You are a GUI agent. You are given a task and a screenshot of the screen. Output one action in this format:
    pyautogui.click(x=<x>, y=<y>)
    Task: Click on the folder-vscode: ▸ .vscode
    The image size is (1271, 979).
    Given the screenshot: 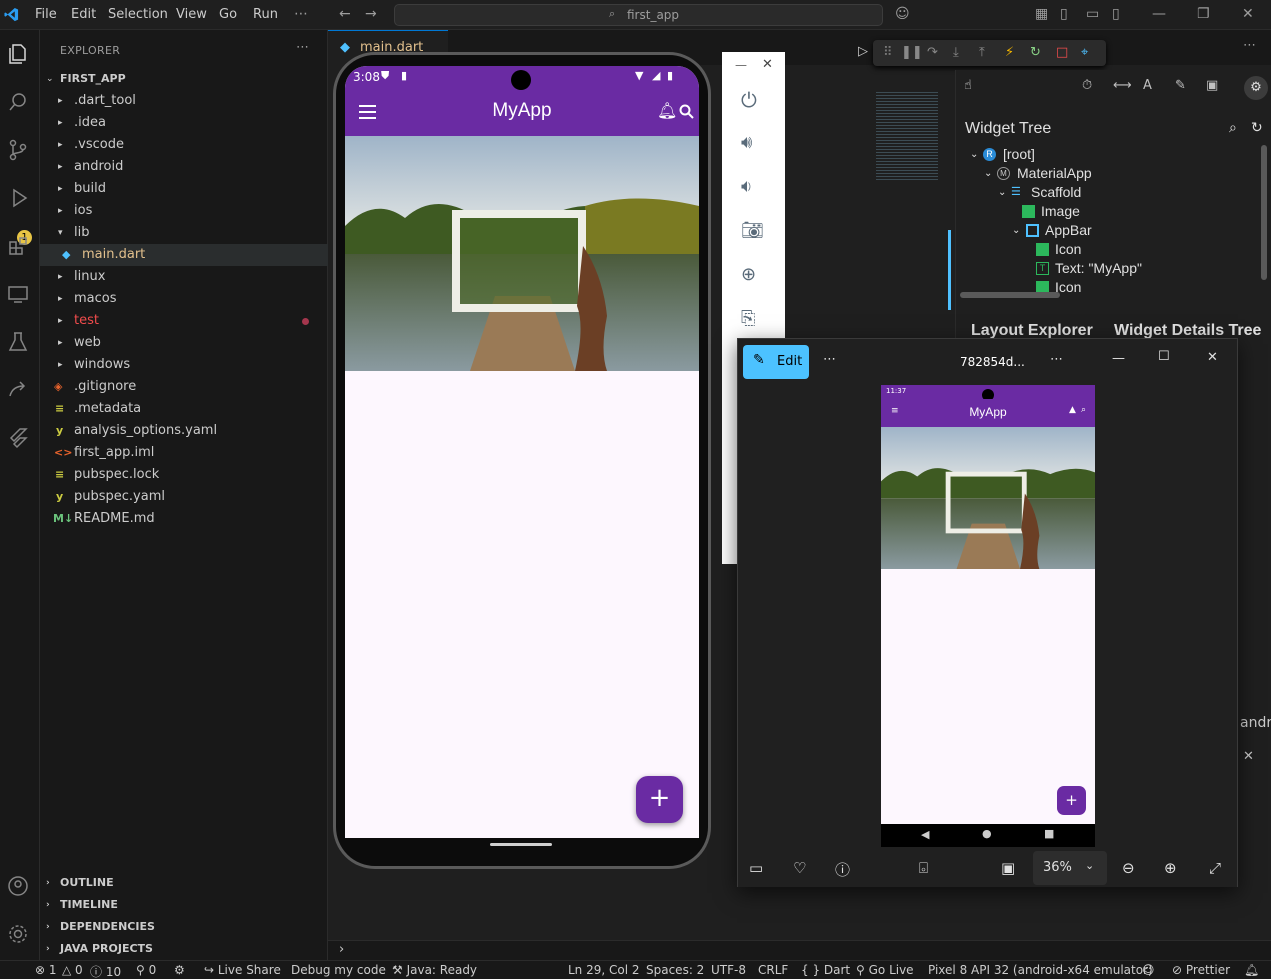 What is the action you would take?
    pyautogui.click(x=184, y=145)
    